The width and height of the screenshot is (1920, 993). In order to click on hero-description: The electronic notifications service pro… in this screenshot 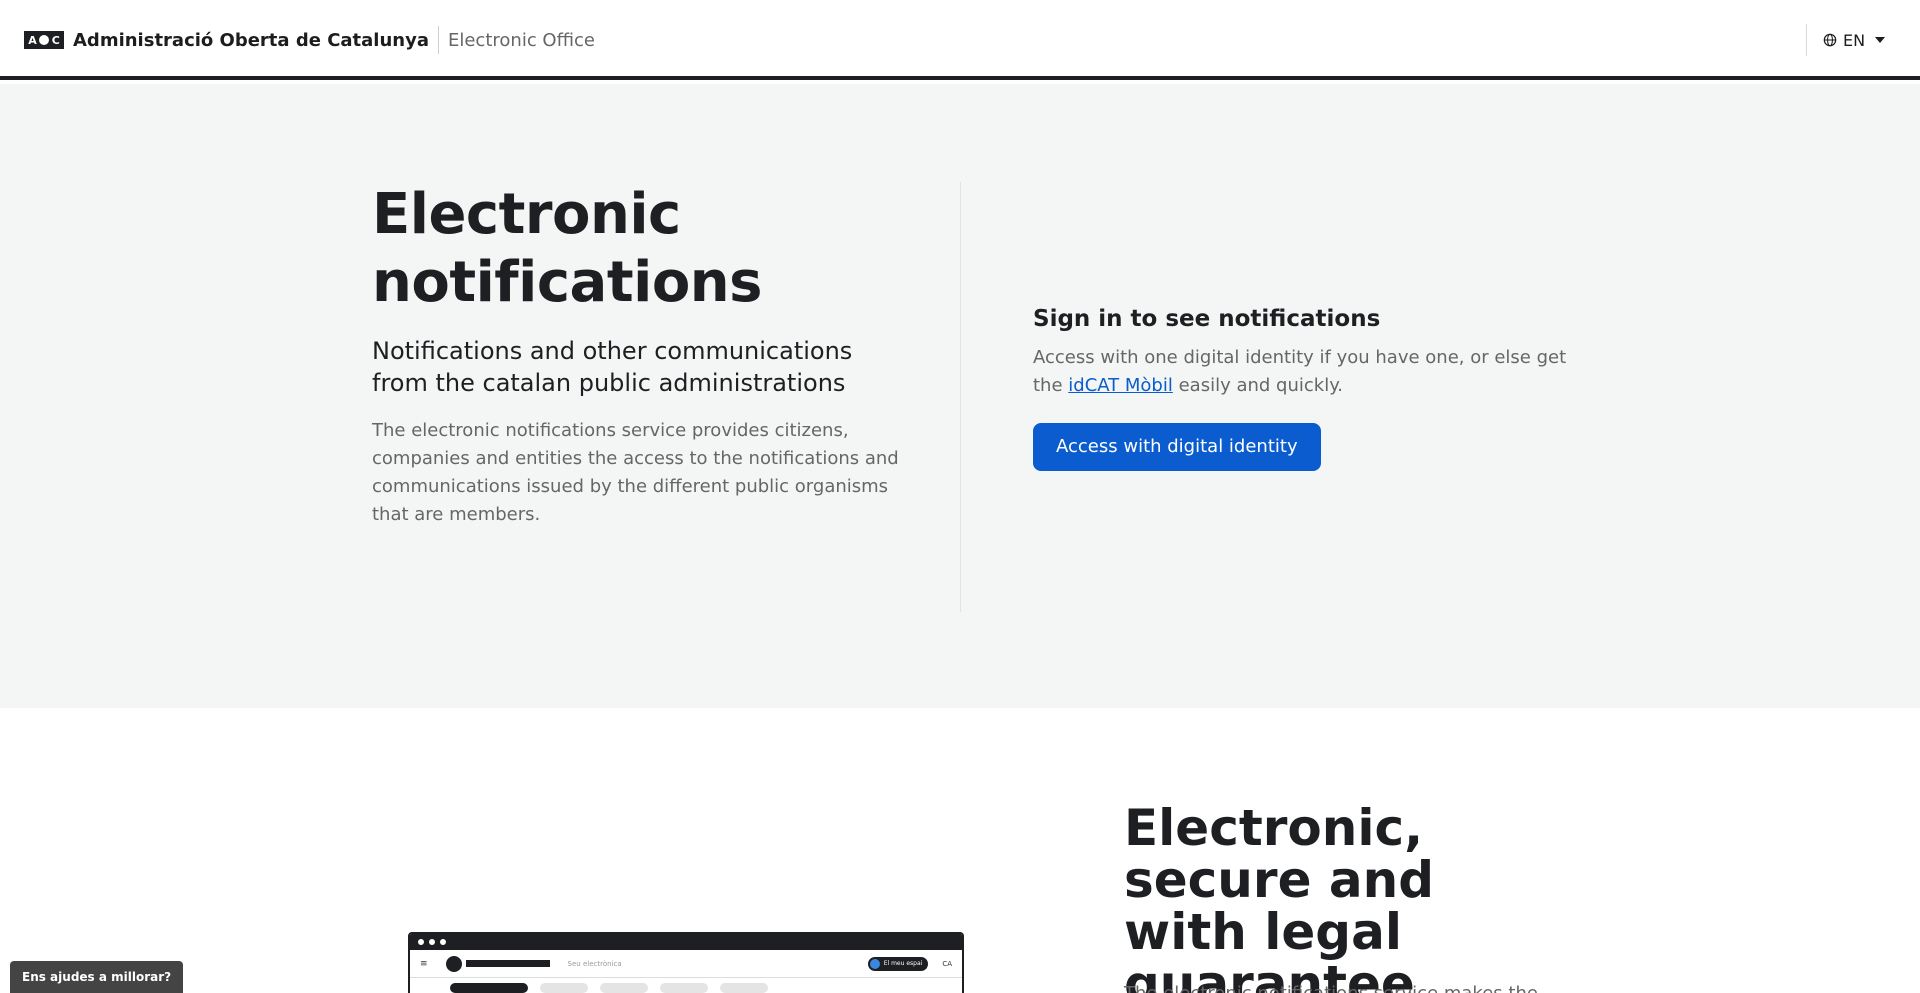, I will do `click(635, 472)`.